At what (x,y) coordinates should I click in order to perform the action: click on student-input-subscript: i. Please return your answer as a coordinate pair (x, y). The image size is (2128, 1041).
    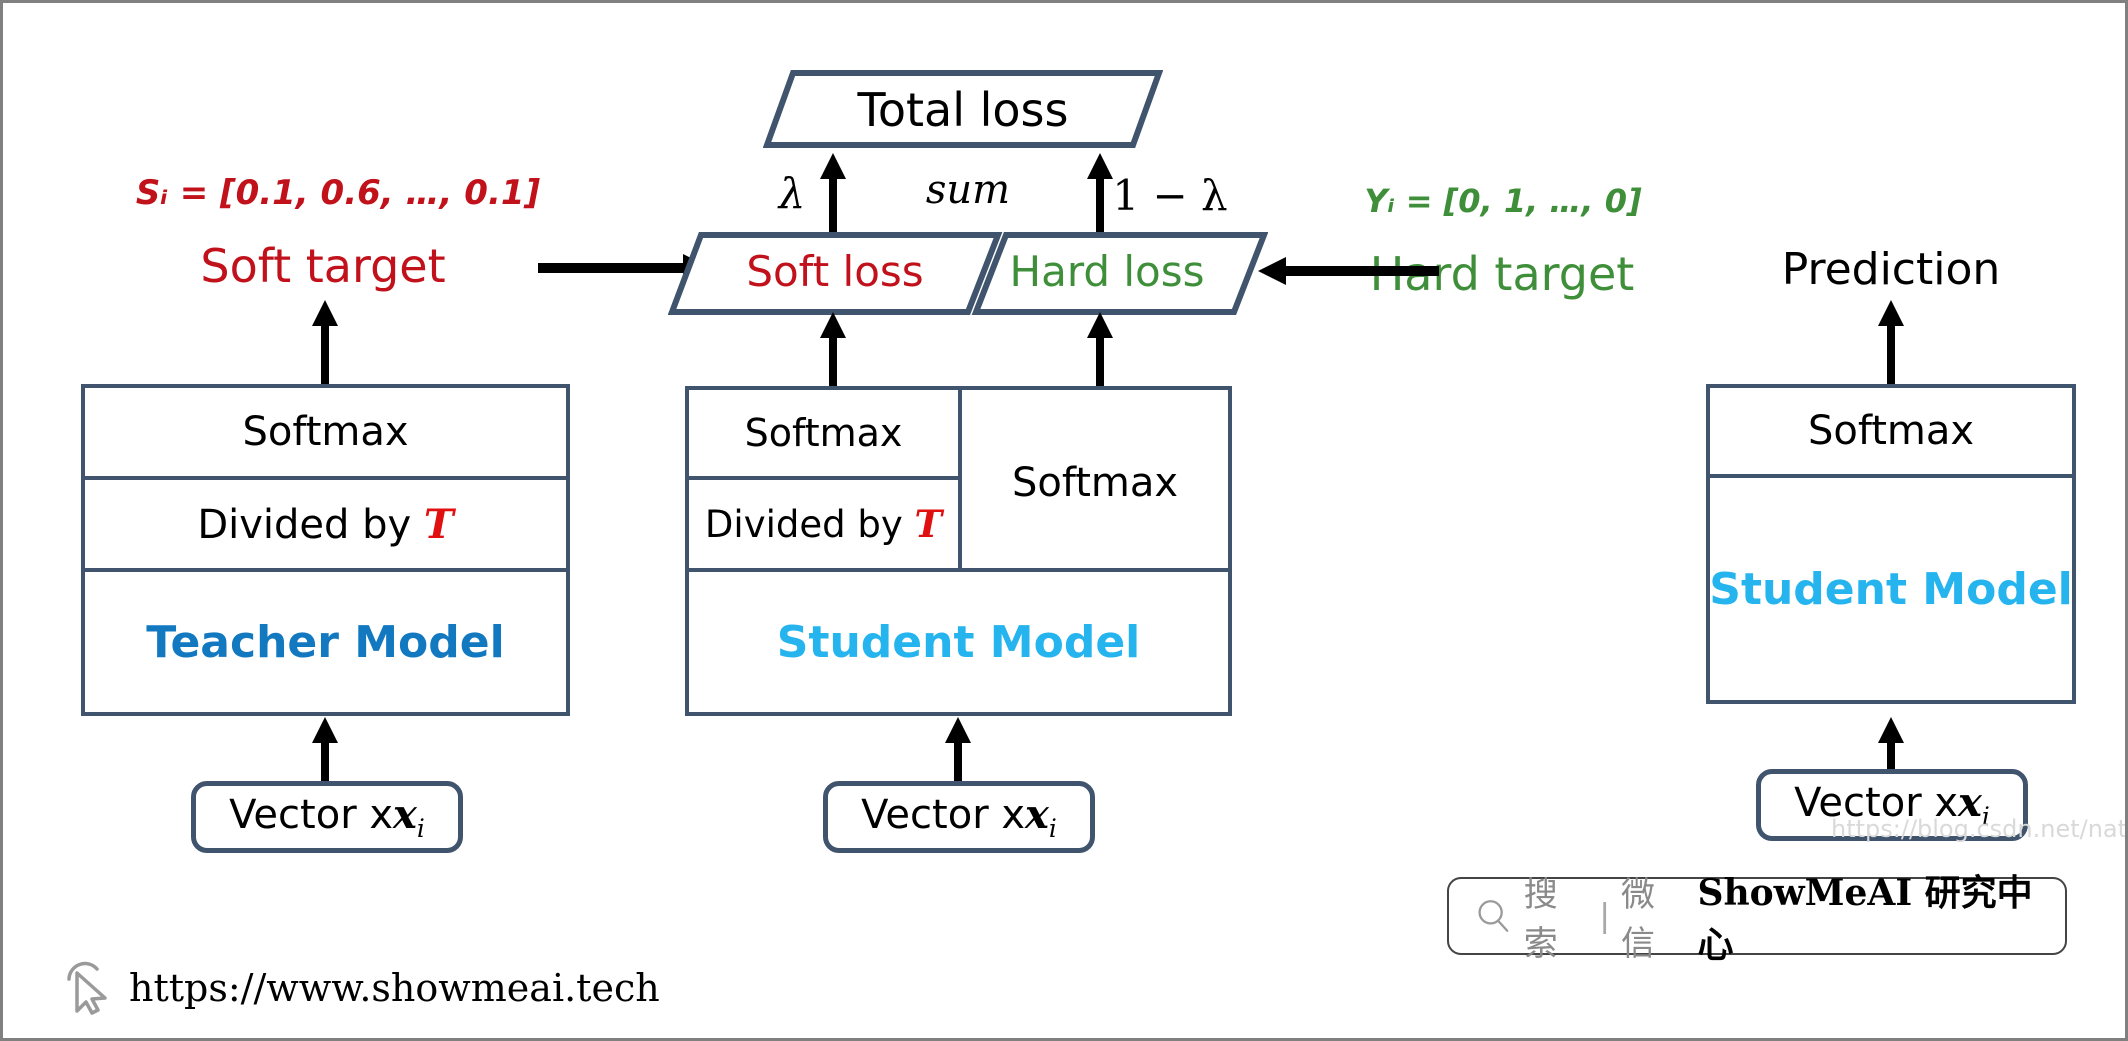
    Looking at the image, I should click on (1052, 828).